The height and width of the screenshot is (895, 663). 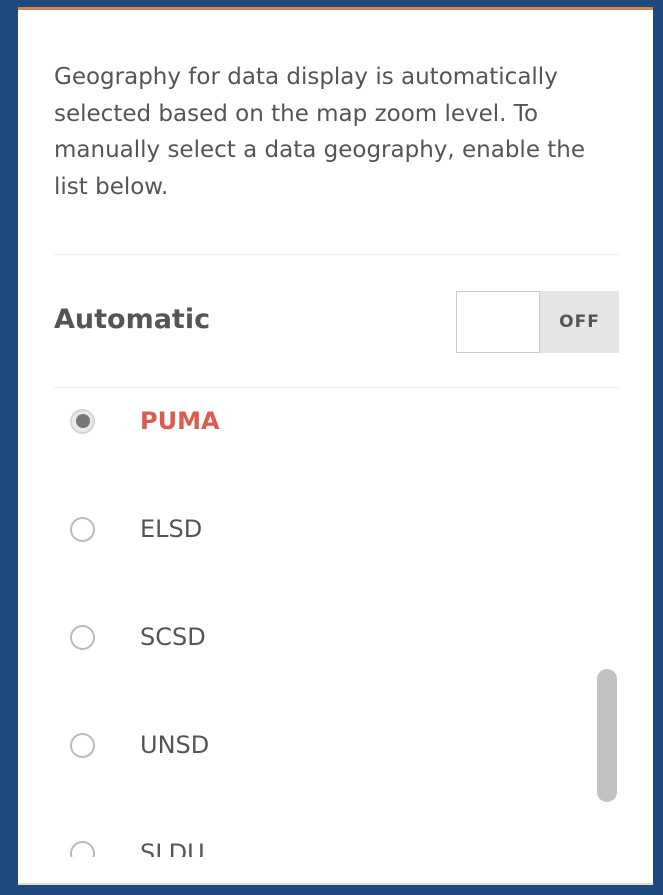 What do you see at coordinates (138, 637) in the screenshot?
I see `geography-option-scsd: SCSD` at bounding box center [138, 637].